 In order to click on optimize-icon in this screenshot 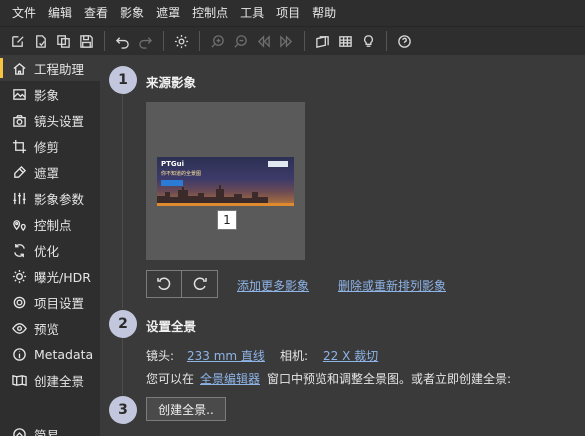, I will do `click(19, 250)`.